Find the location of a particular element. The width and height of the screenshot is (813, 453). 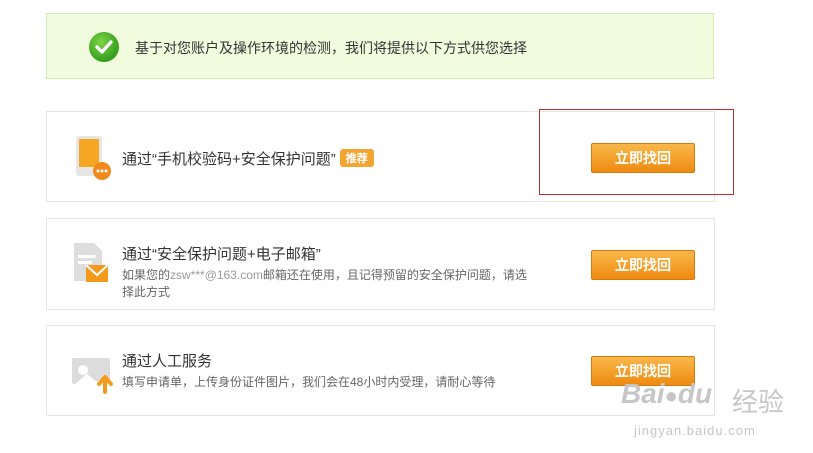

watermark-brand-part1: Bai is located at coordinates (643, 393).